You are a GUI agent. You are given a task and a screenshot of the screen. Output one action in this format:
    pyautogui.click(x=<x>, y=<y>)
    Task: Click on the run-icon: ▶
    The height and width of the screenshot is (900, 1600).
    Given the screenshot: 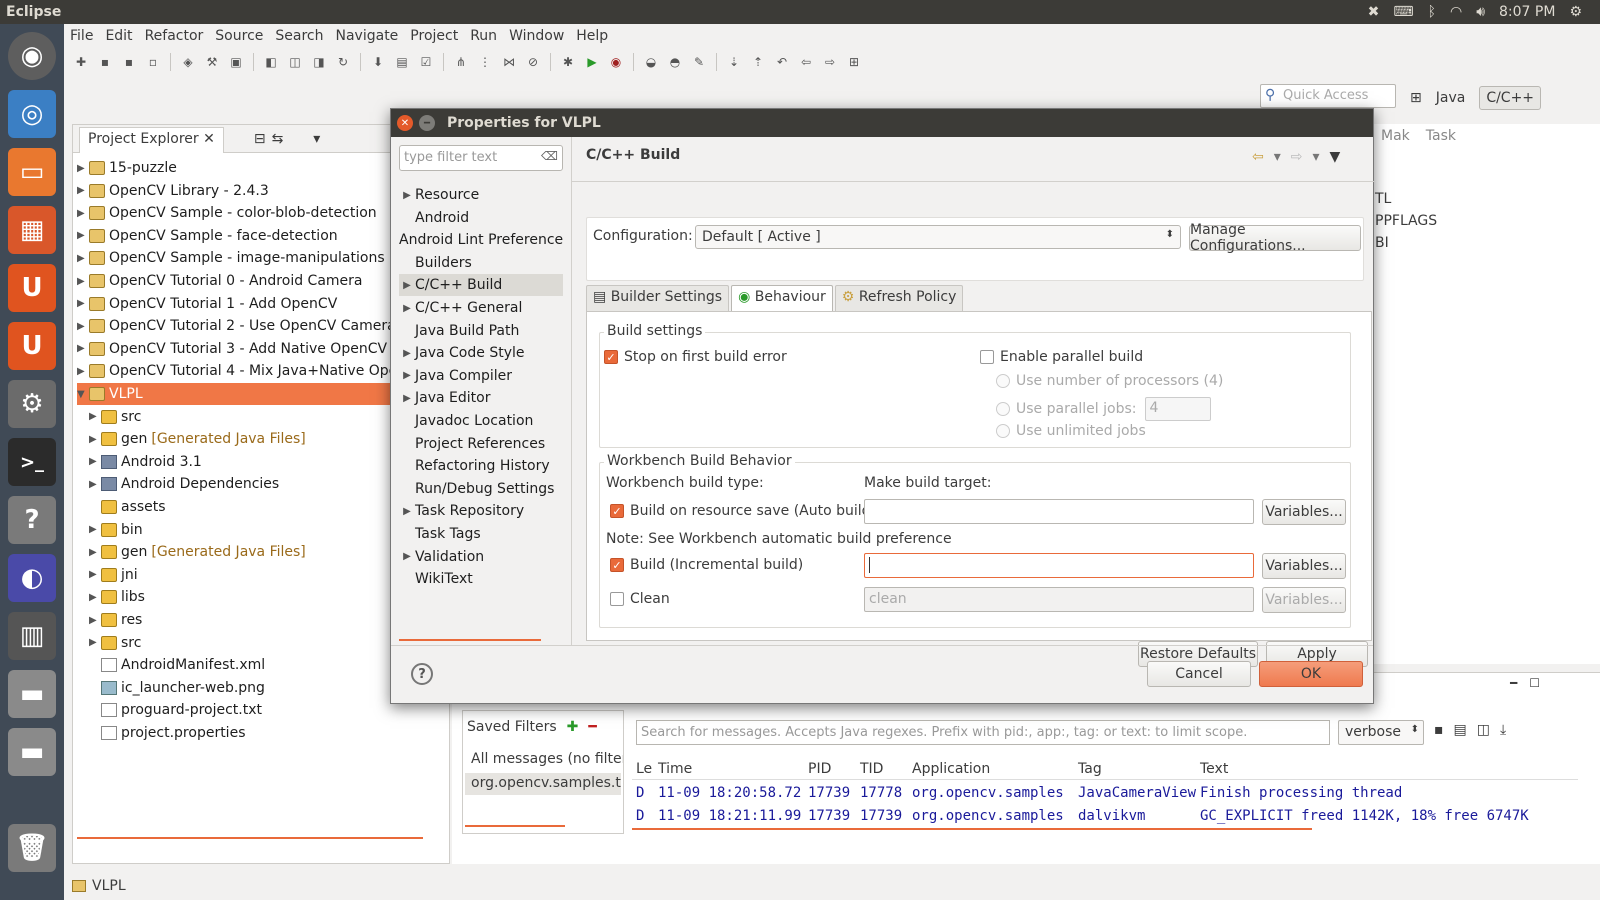 What is the action you would take?
    pyautogui.click(x=592, y=62)
    